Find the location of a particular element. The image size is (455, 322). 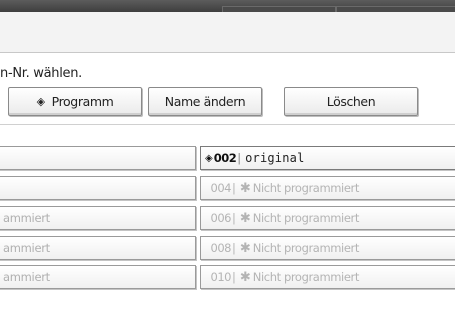

program-slot-008: 008 | ✱ Nicht programmiert is located at coordinates (327, 248).